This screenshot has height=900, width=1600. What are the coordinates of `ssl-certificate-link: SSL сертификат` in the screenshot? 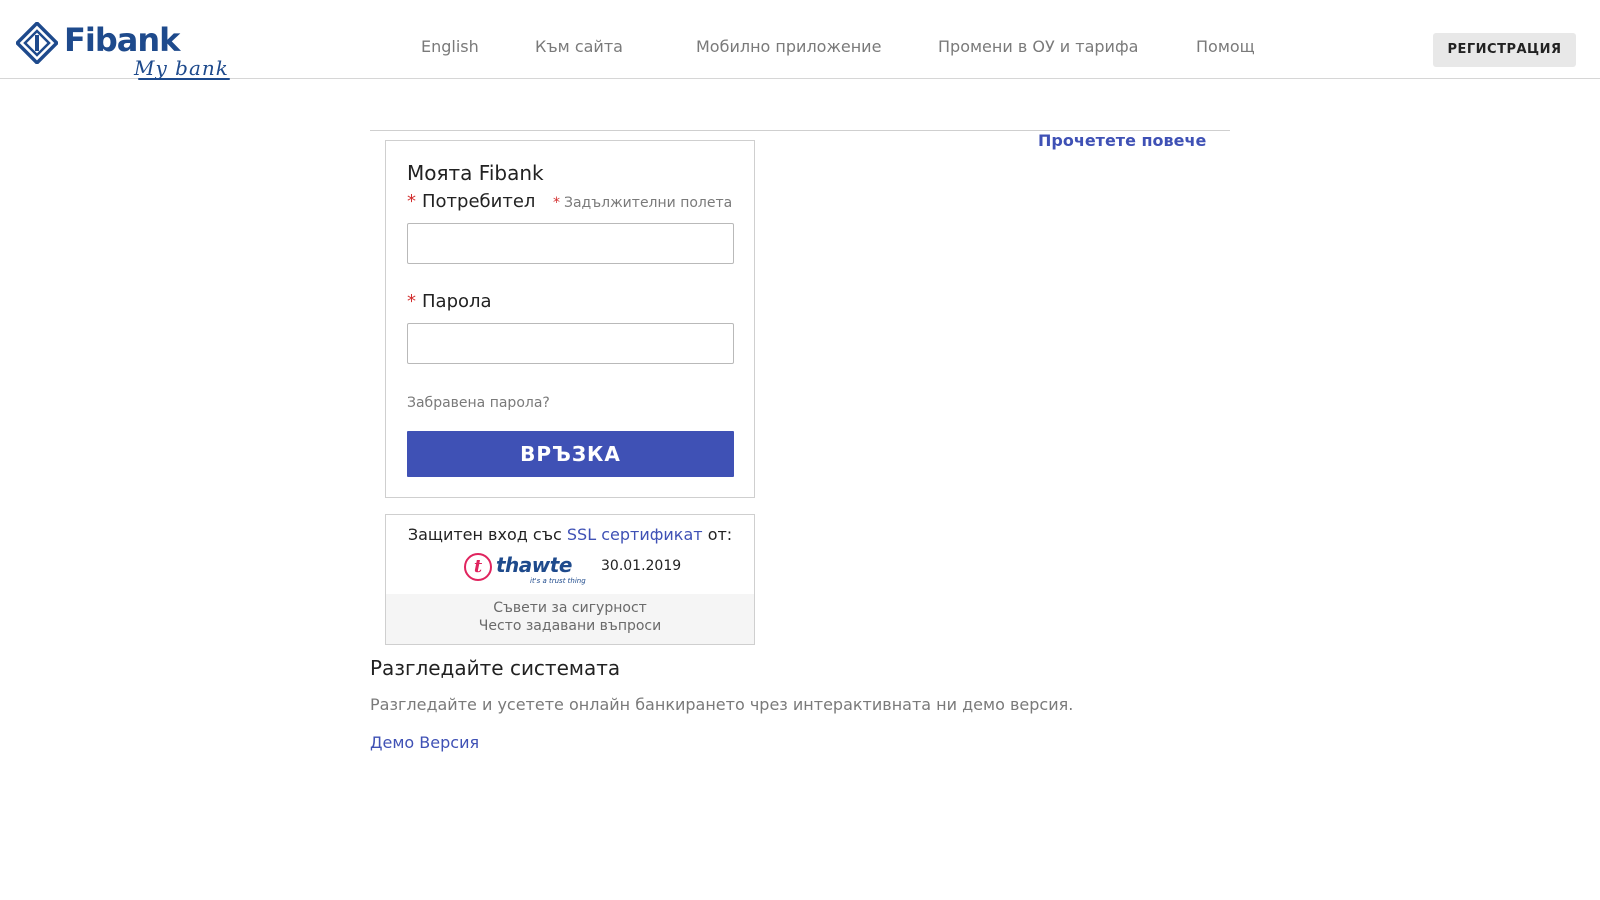 It's located at (635, 534).